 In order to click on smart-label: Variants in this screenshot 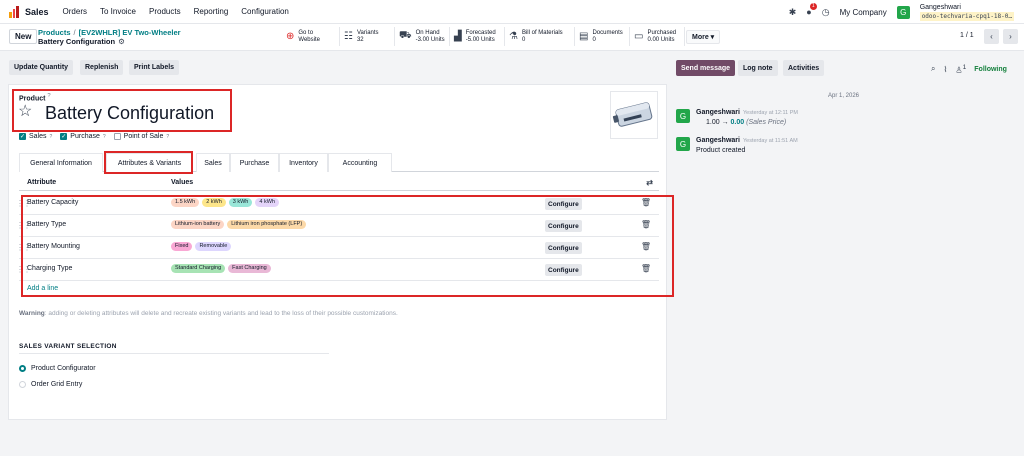, I will do `click(367, 32)`.